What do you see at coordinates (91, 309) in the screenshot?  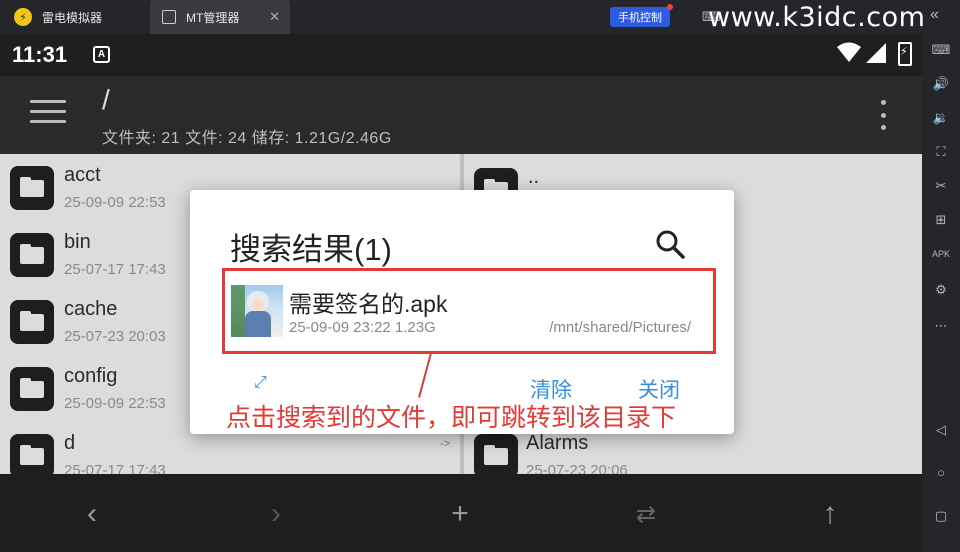 I see `file-name: cache` at bounding box center [91, 309].